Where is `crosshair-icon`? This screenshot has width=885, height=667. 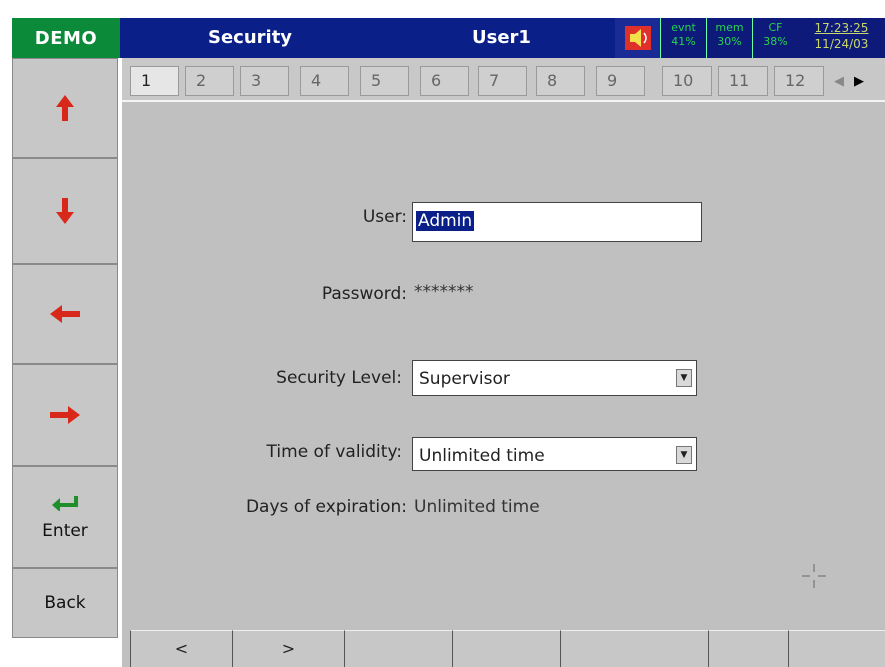
crosshair-icon is located at coordinates (814, 576).